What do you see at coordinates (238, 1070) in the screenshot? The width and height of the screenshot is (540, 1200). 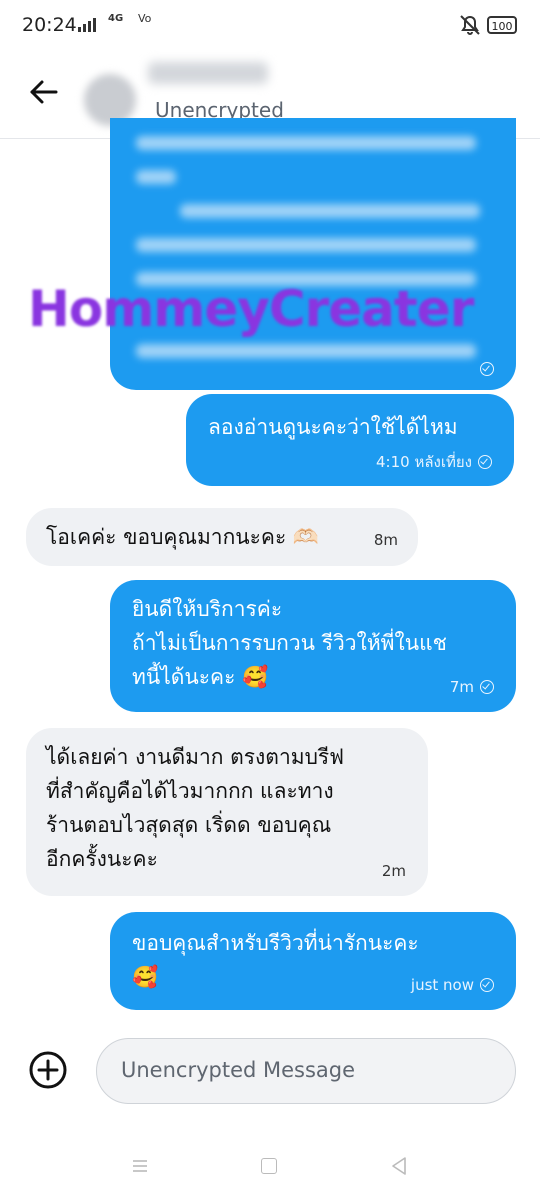 I see `message-input-placeholder: Unencrypted Message` at bounding box center [238, 1070].